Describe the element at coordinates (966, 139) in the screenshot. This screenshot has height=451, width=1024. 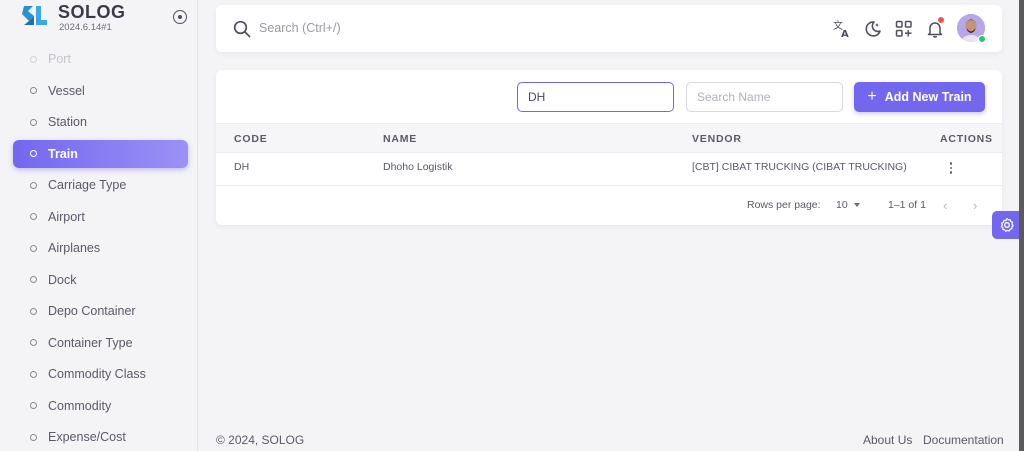
I see `column-header-actions: ACTIONS` at that location.